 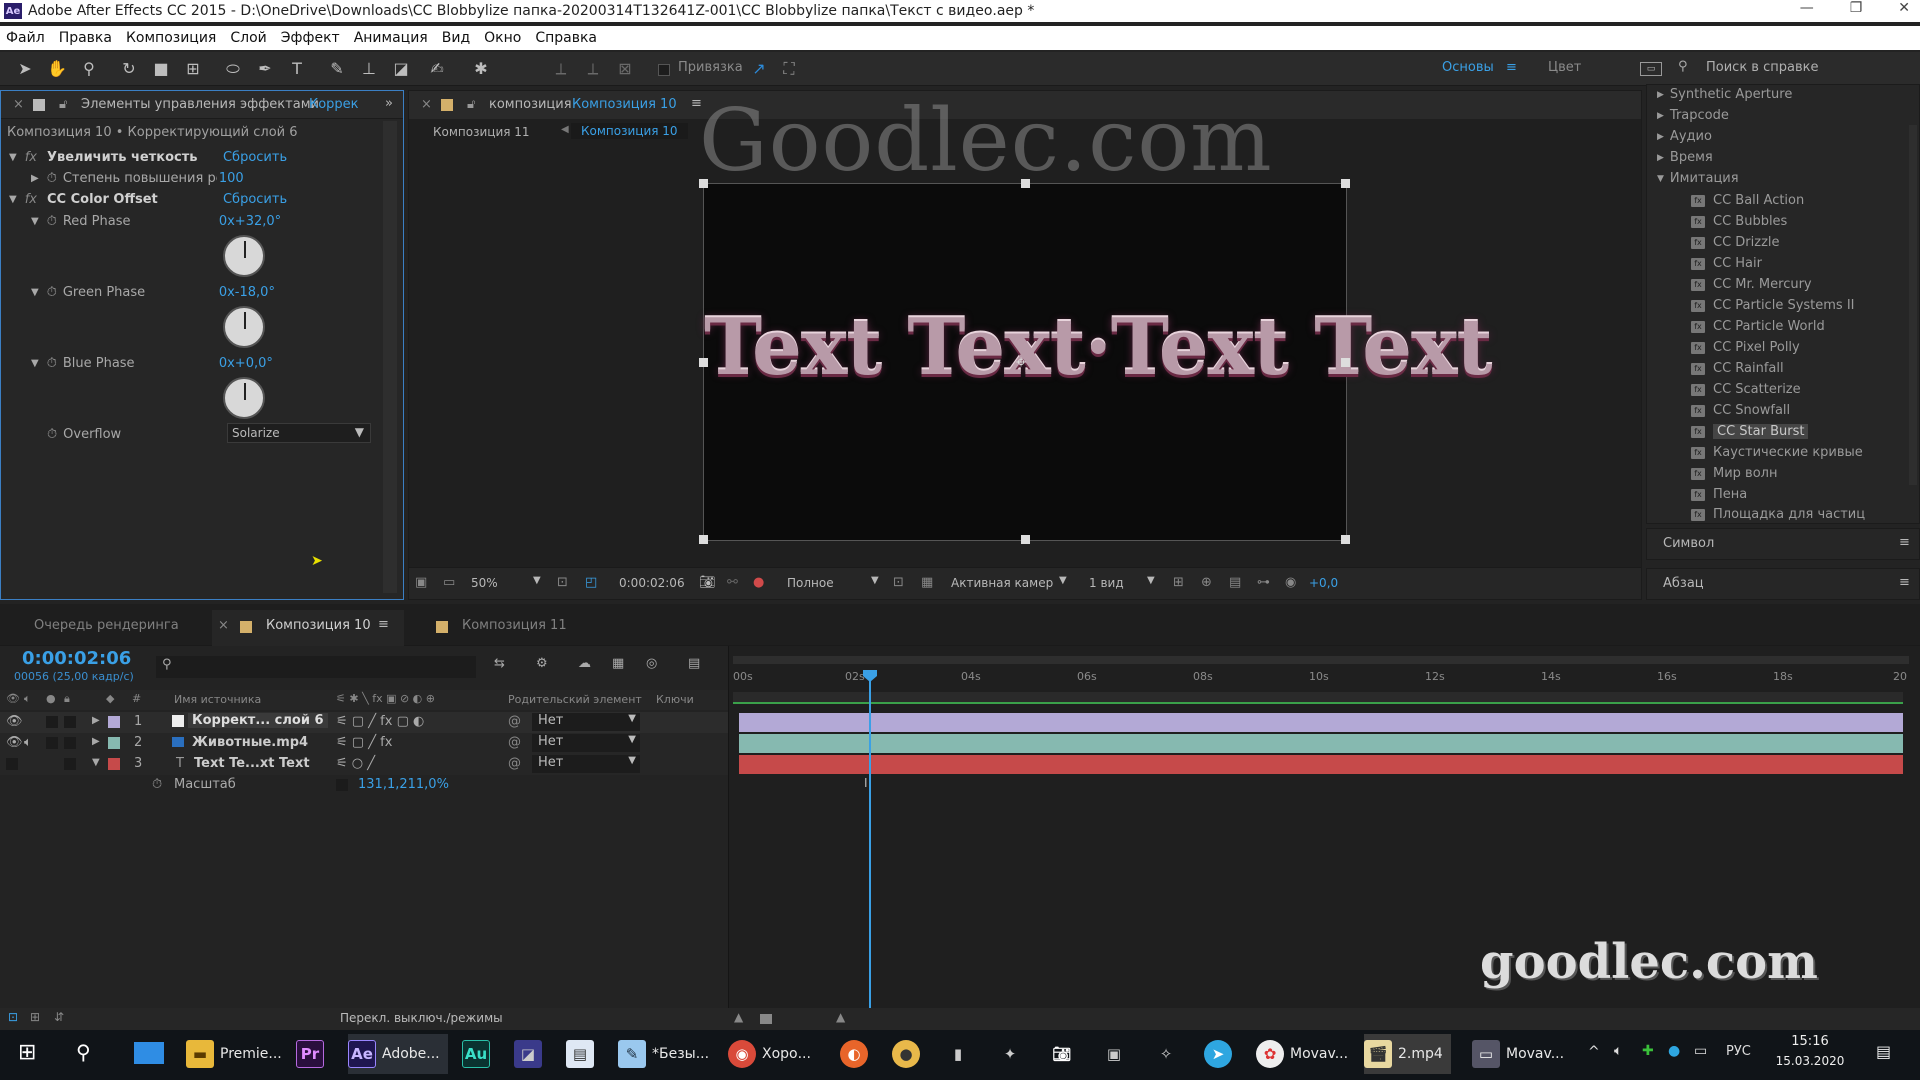 What do you see at coordinates (1738, 1051) in the screenshot?
I see `input-language: РУС` at bounding box center [1738, 1051].